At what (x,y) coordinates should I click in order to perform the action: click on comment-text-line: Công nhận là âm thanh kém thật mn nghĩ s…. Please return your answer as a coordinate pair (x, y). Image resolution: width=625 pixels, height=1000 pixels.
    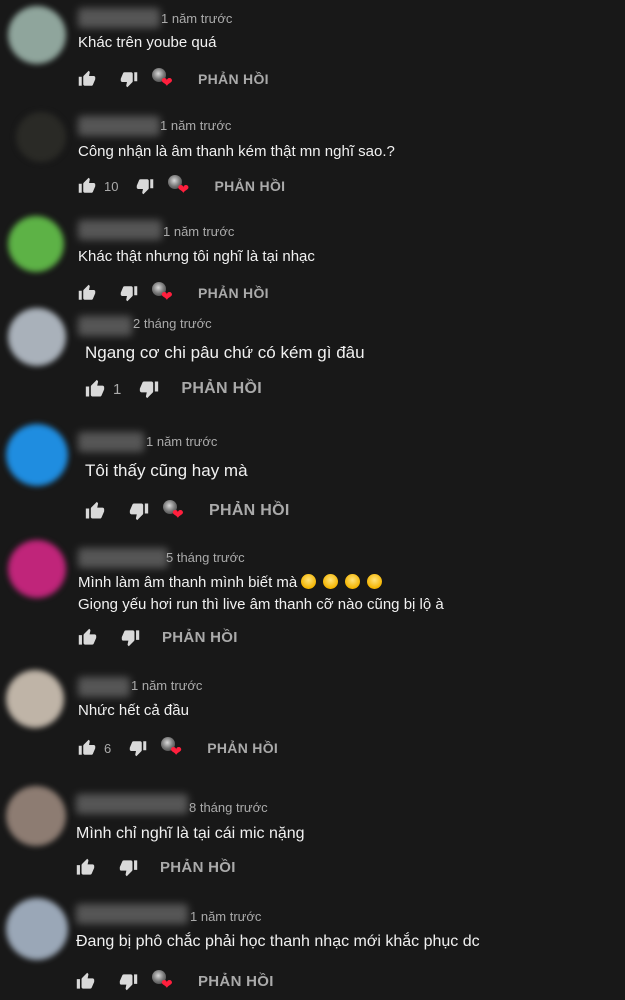
    Looking at the image, I should click on (236, 151).